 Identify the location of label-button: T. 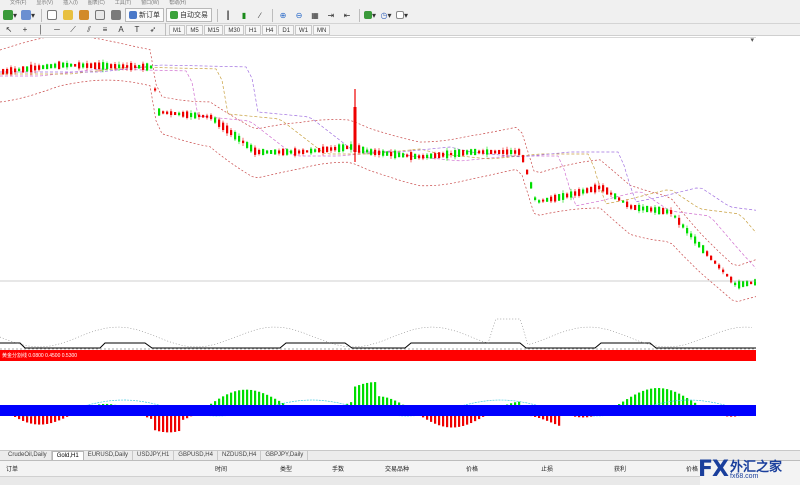
(137, 30).